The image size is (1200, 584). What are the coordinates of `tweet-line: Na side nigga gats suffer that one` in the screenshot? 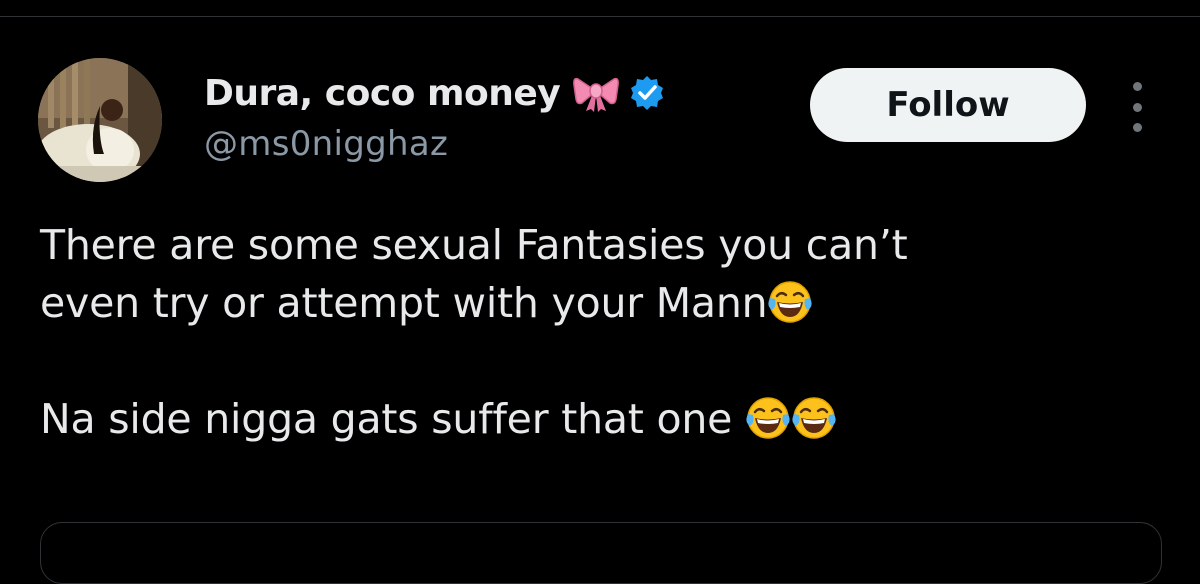 It's located at (610, 419).